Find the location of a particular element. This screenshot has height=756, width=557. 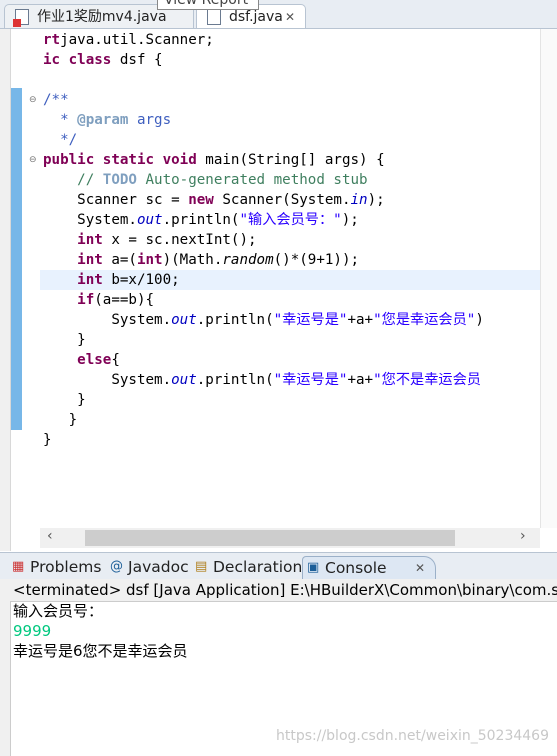

code-token: ) is located at coordinates (479, 320).